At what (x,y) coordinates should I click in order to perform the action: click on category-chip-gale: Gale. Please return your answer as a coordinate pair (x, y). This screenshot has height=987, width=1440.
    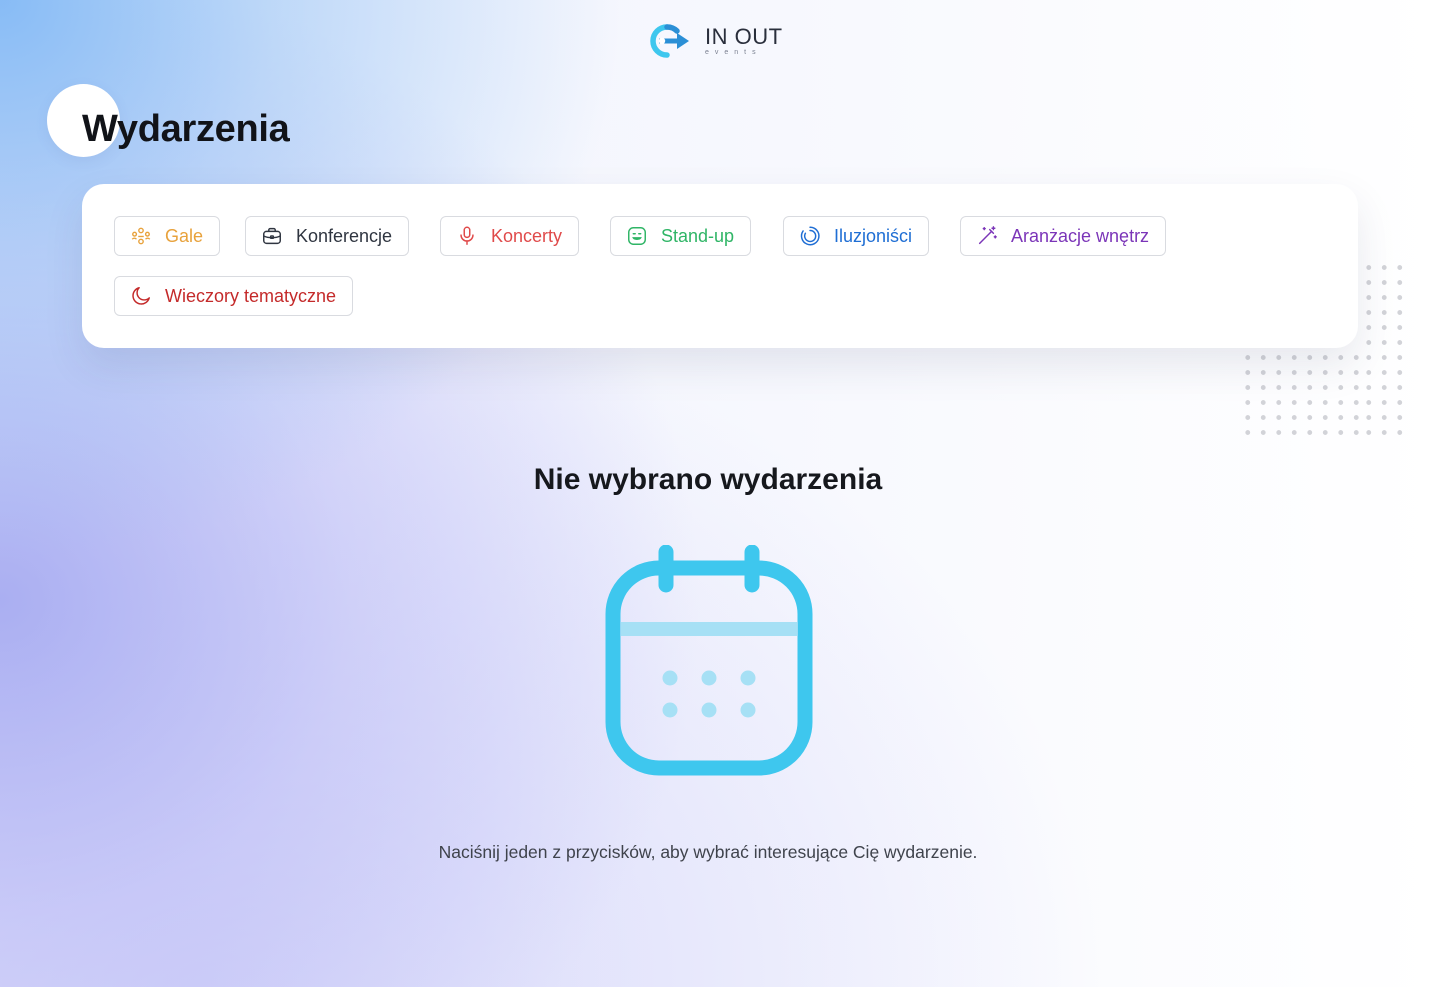
    Looking at the image, I should click on (167, 236).